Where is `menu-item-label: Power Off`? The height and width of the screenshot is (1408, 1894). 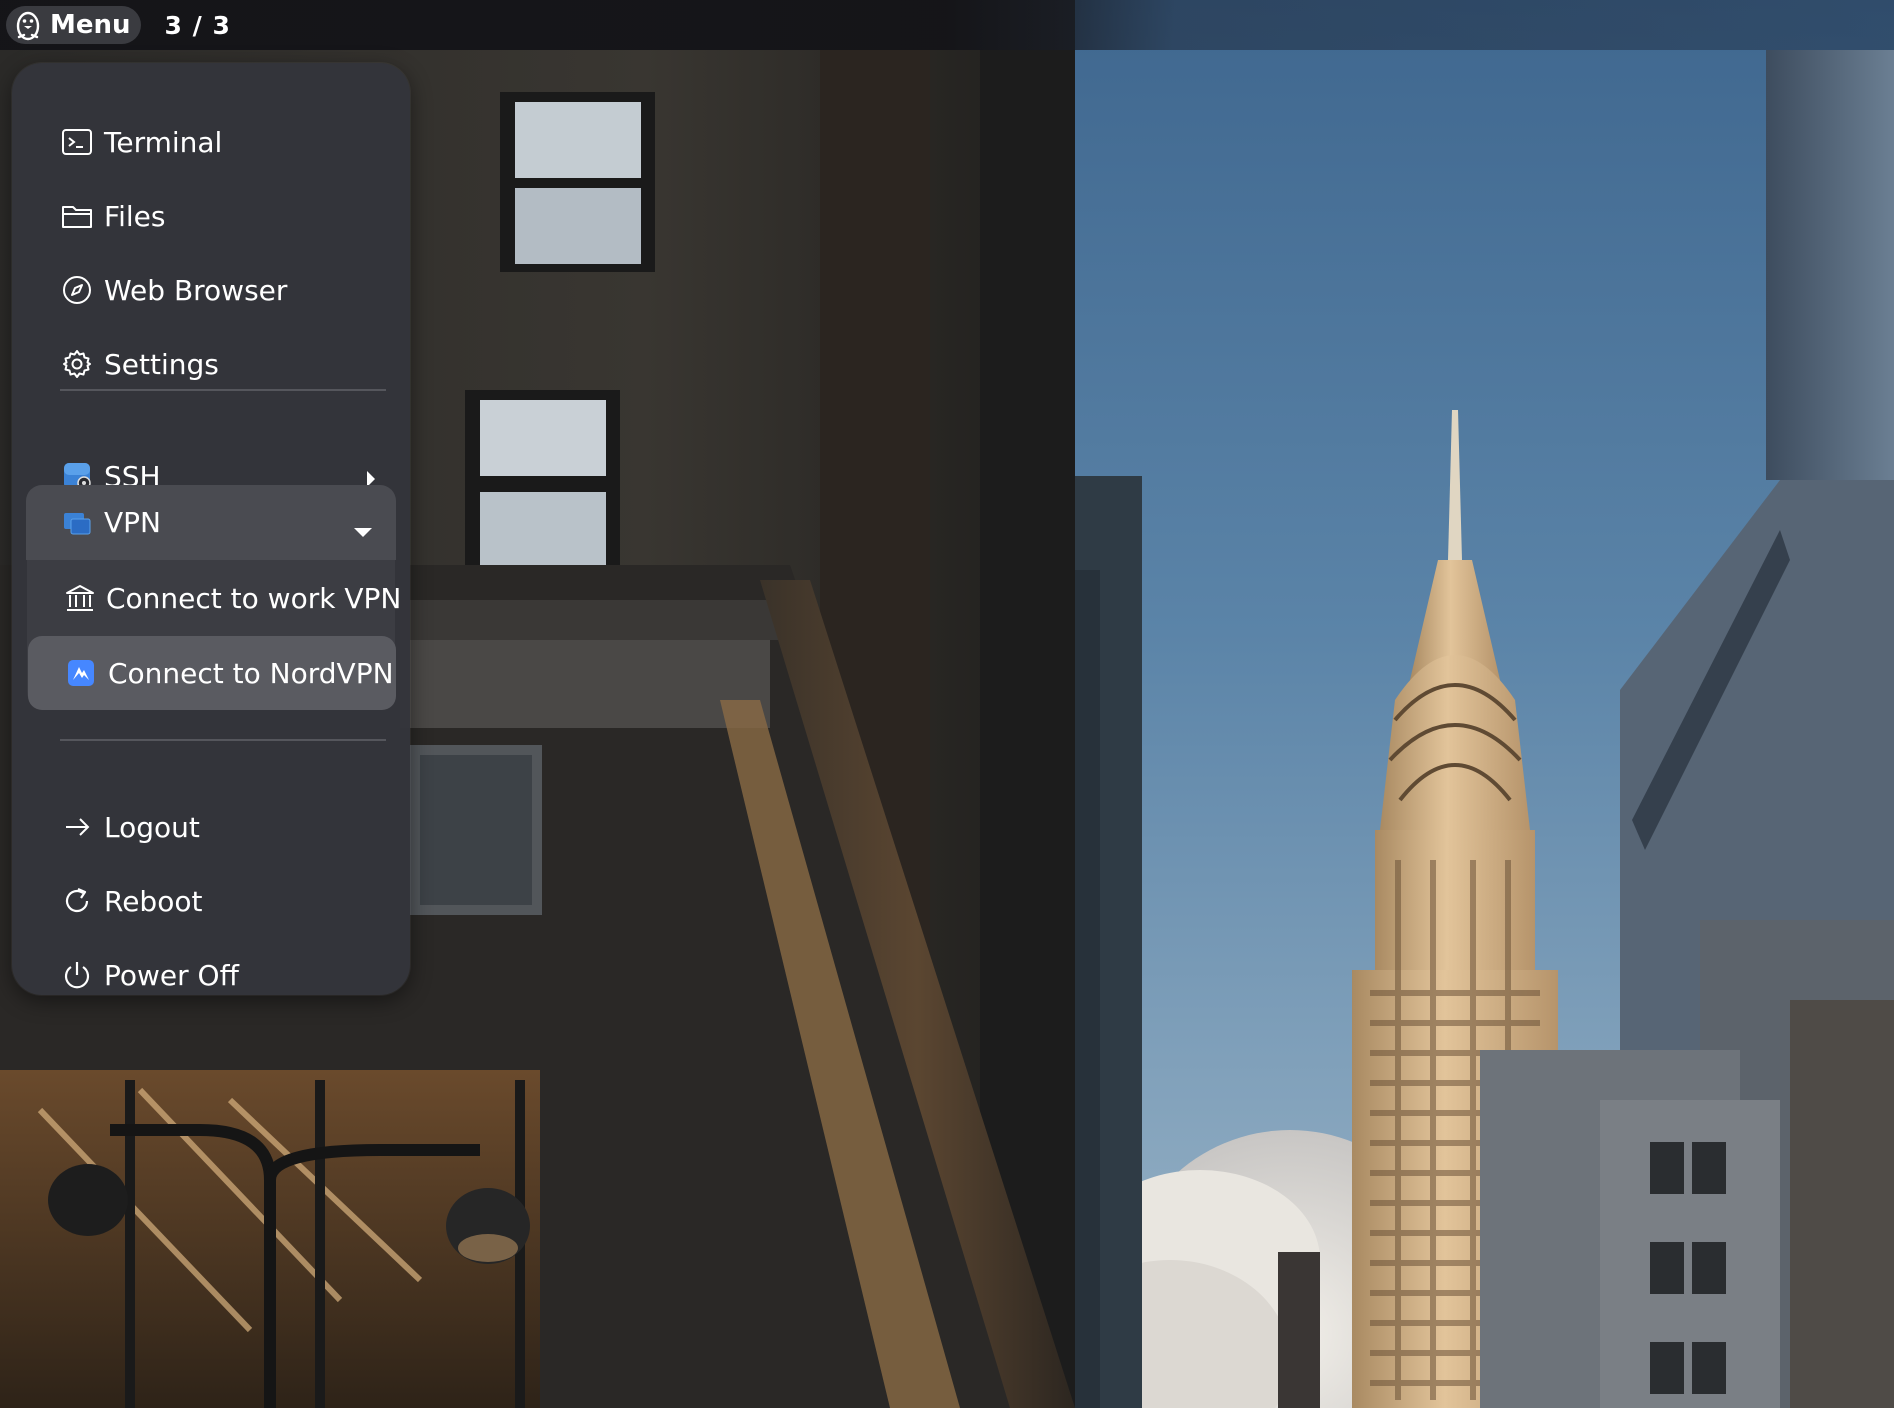
menu-item-label: Power Off is located at coordinates (171, 975).